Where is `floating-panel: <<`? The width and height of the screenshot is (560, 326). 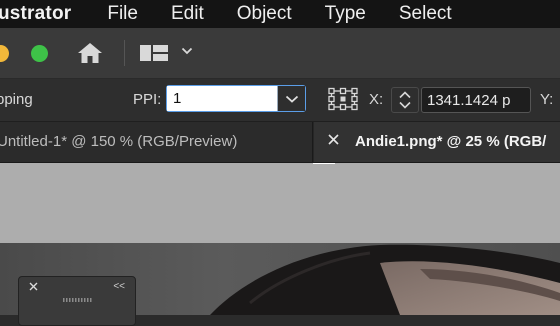 floating-panel: << is located at coordinates (77, 301).